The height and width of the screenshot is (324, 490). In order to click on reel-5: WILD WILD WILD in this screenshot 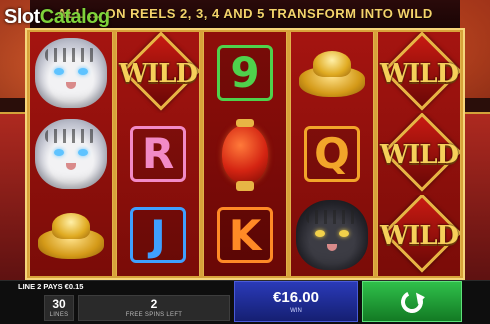, I will do `click(419, 154)`.